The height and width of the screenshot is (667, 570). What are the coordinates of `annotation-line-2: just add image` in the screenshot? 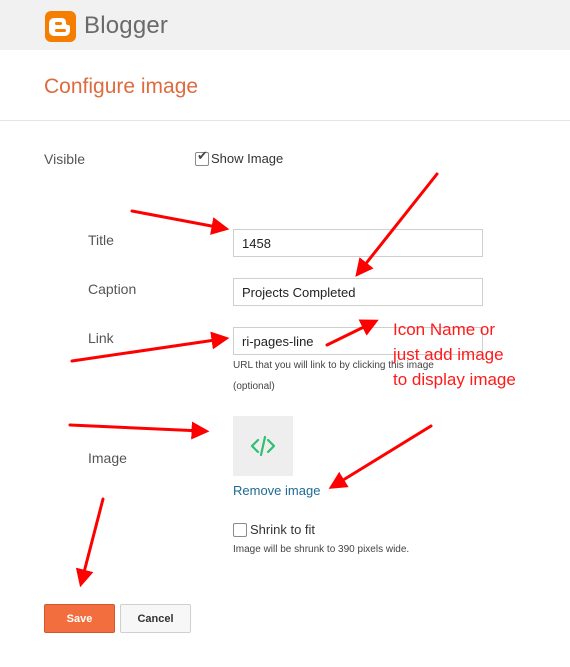 It's located at (448, 354).